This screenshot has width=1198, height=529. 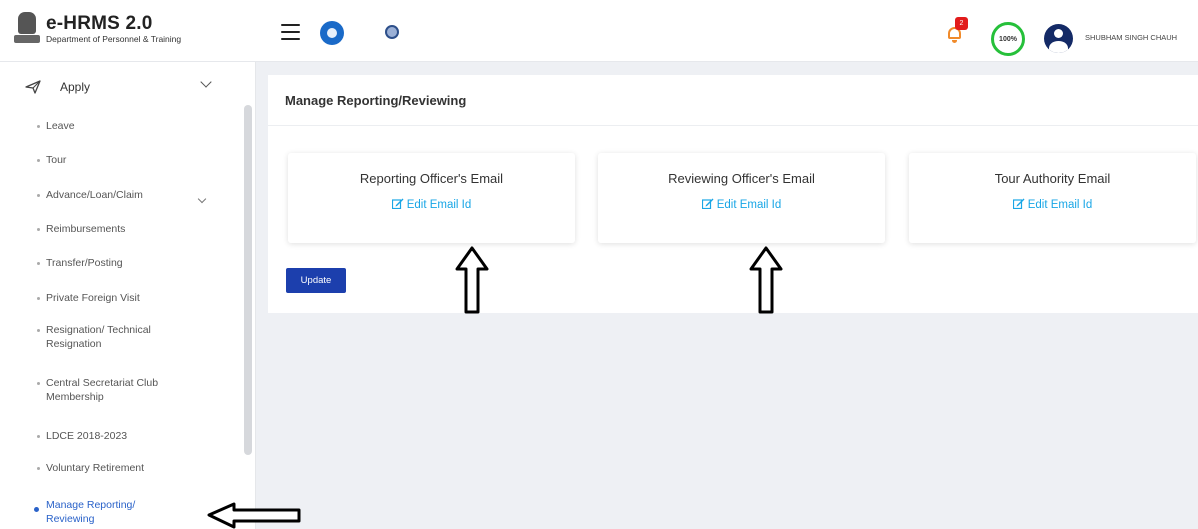 I want to click on reporting-officer-card: Reporting Officer's Email Edit Email Id, so click(x=431, y=198).